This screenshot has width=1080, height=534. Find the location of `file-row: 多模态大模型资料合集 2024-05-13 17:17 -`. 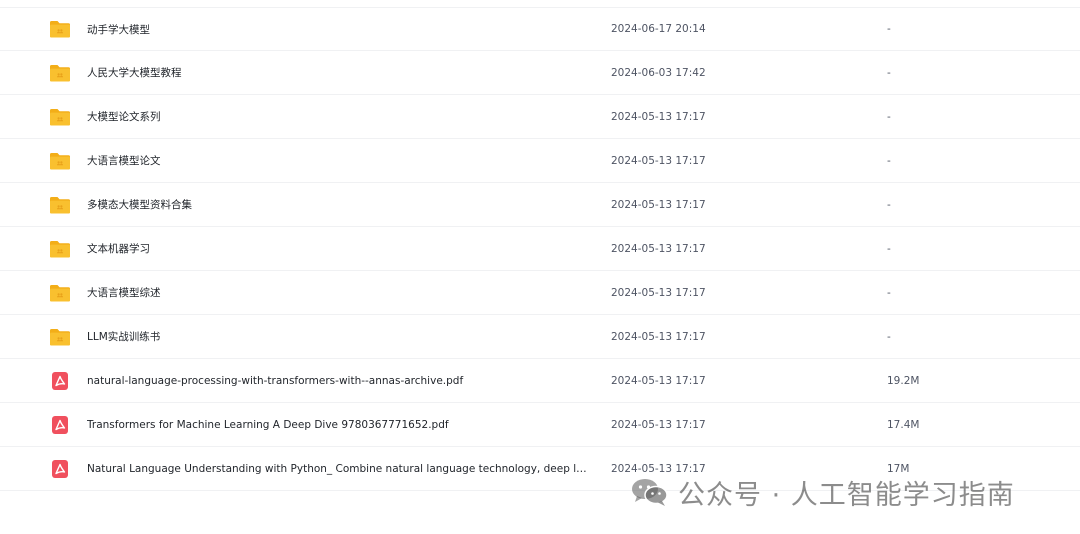

file-row: 多模态大模型资料合集 2024-05-13 17:17 - is located at coordinates (540, 205).